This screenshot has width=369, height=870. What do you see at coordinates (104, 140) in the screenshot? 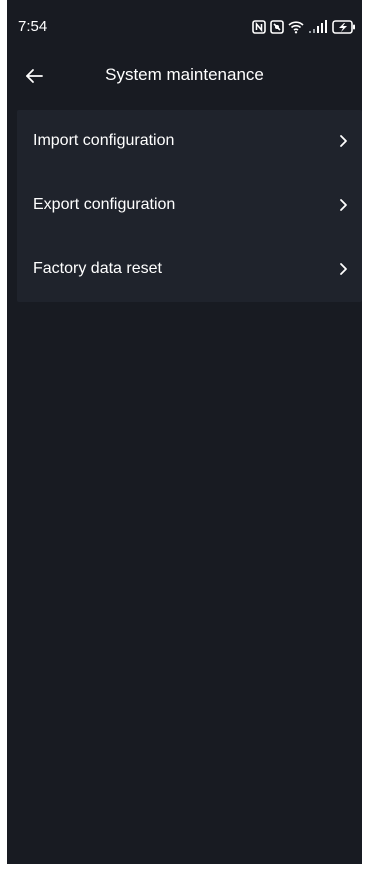
I see `menu-item-label: Import configuration` at bounding box center [104, 140].